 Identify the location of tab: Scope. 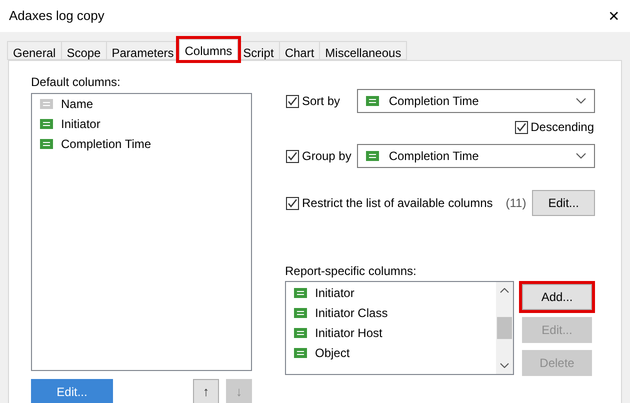
(83, 50).